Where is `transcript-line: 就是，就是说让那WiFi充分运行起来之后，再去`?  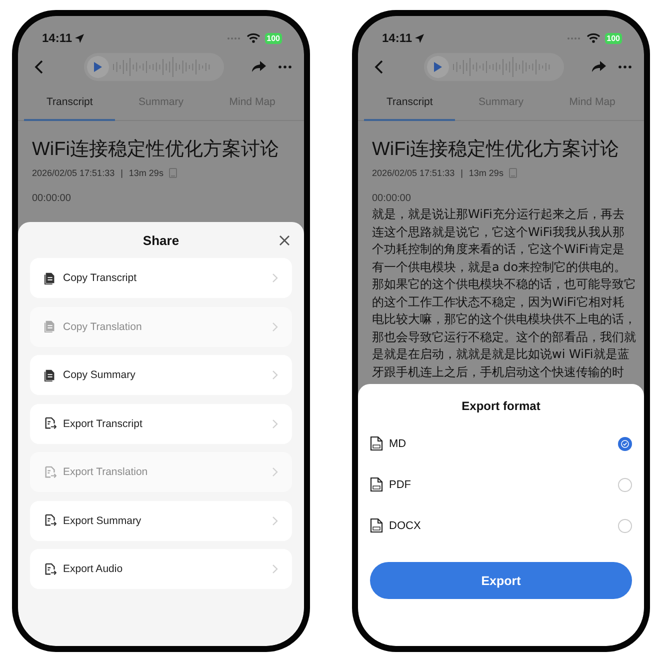 transcript-line: 就是，就是说让那WiFi充分运行起来之后，再去 is located at coordinates (498, 214).